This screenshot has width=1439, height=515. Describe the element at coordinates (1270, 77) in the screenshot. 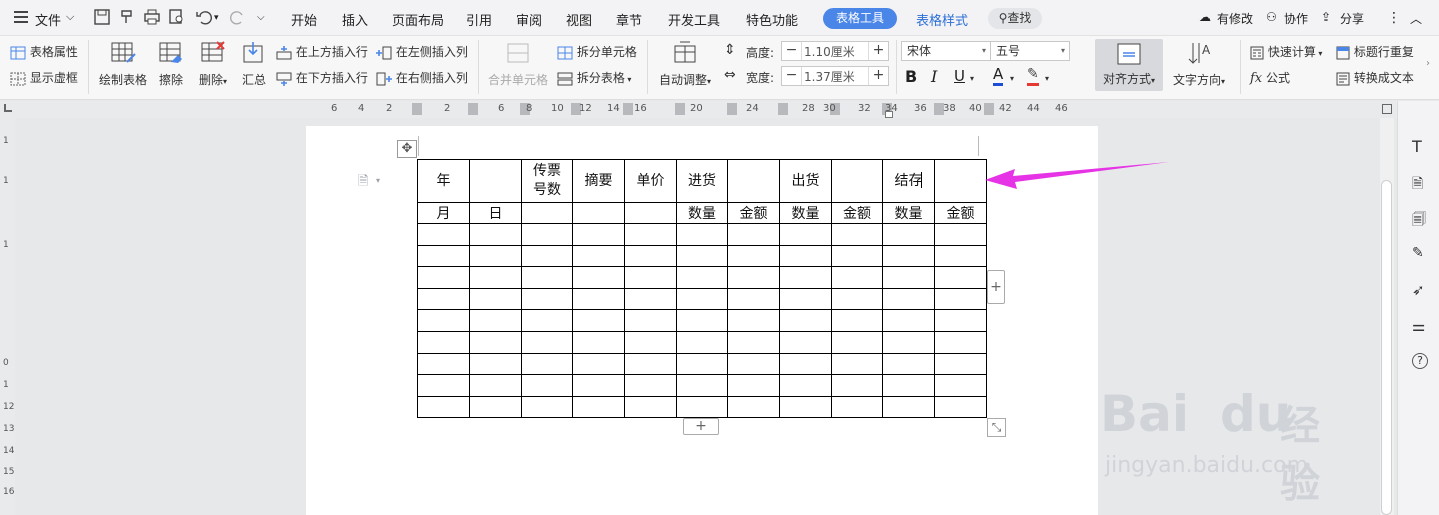

I see `formula-button: fx 公式` at that location.